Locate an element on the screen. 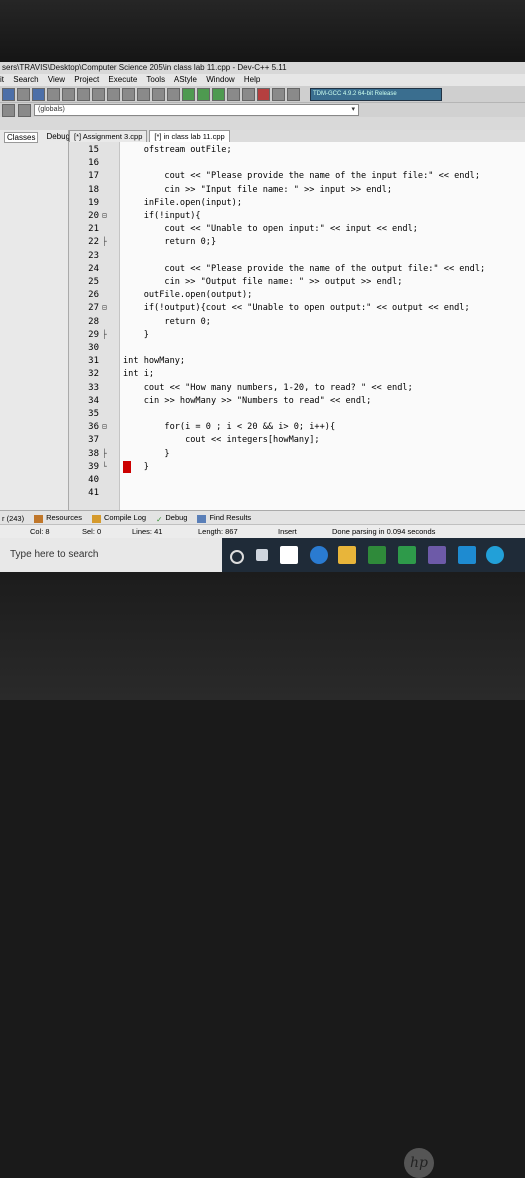  file-explorer-icon is located at coordinates (347, 555).